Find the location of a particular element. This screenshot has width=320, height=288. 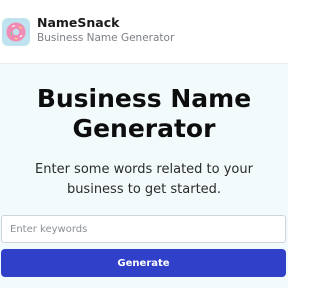

page-title: Business Name Generator is located at coordinates (144, 113).